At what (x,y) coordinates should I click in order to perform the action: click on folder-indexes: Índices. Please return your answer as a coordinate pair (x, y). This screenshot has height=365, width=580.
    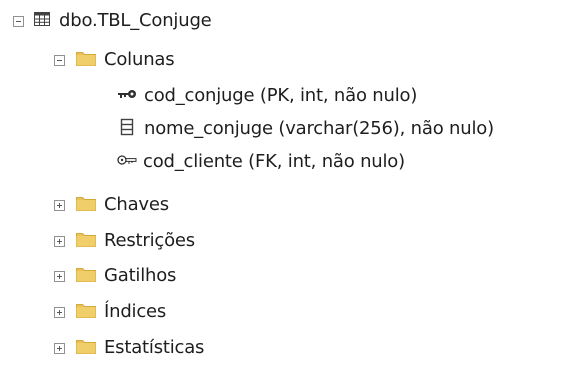
    Looking at the image, I should click on (110, 312).